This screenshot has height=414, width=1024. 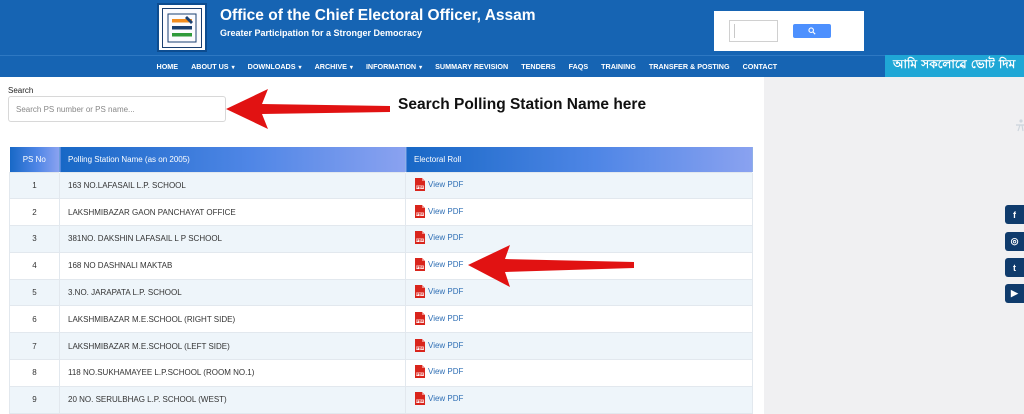 I want to click on table-row: 5 3.NO. JARAPATA L.P. SCHOOL PDF View PDF, so click(x=381, y=292).